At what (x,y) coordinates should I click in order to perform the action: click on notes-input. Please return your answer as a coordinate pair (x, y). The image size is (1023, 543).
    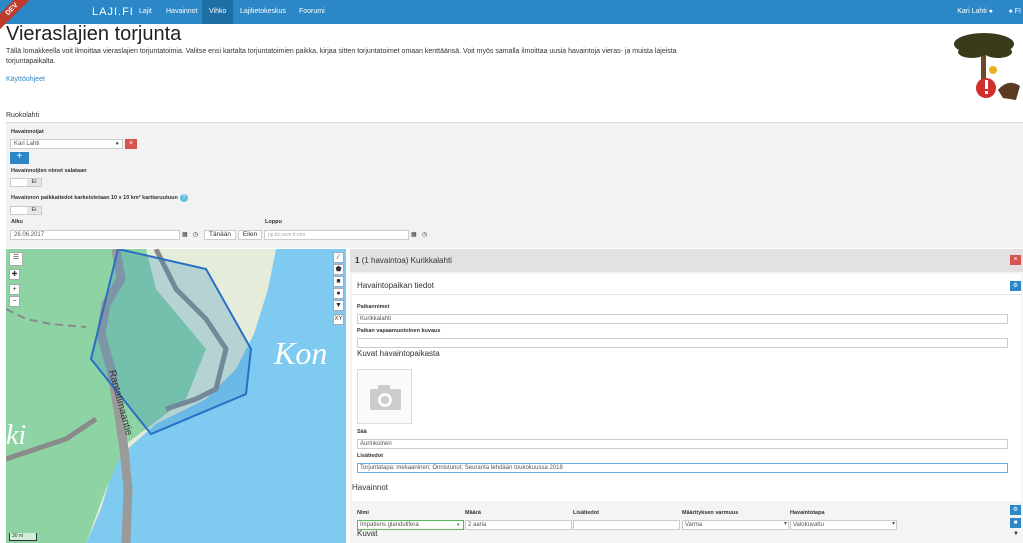
    Looking at the image, I should click on (626, 525).